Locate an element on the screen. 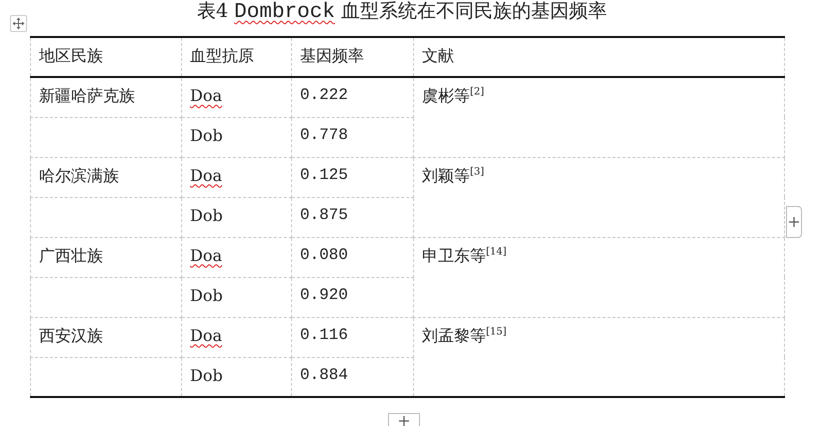  add-row-button is located at coordinates (404, 419).